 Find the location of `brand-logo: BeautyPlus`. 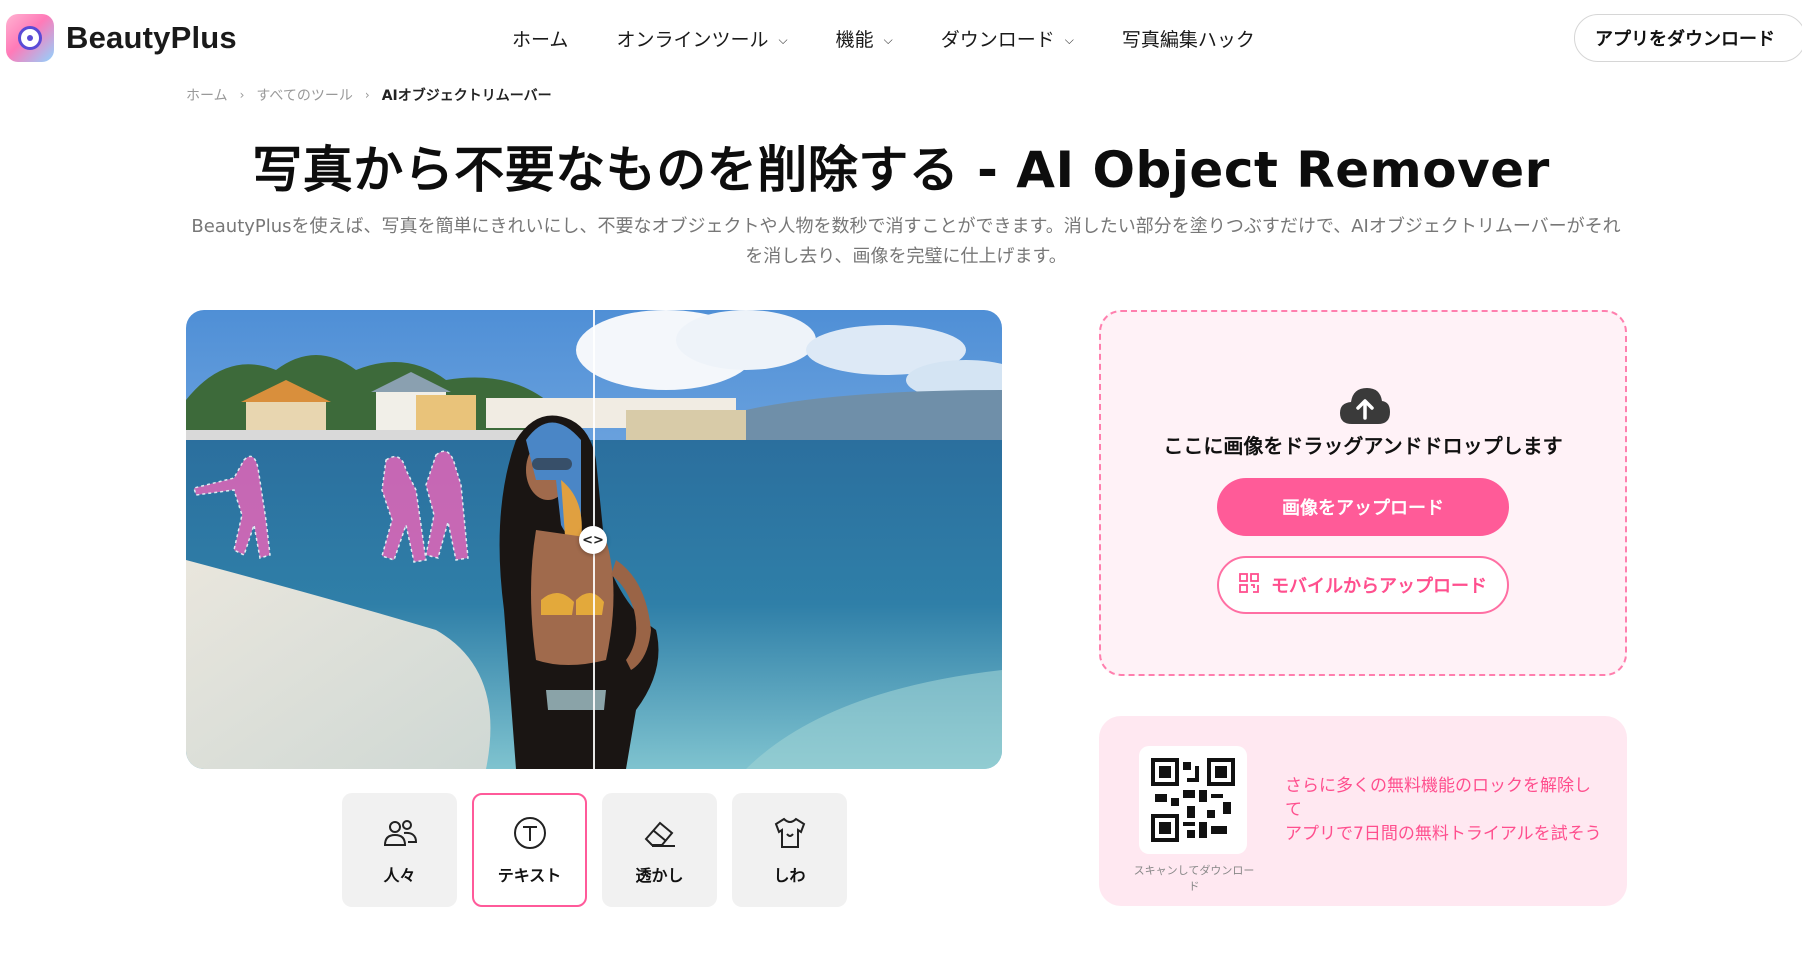

brand-logo: BeautyPlus is located at coordinates (121, 38).